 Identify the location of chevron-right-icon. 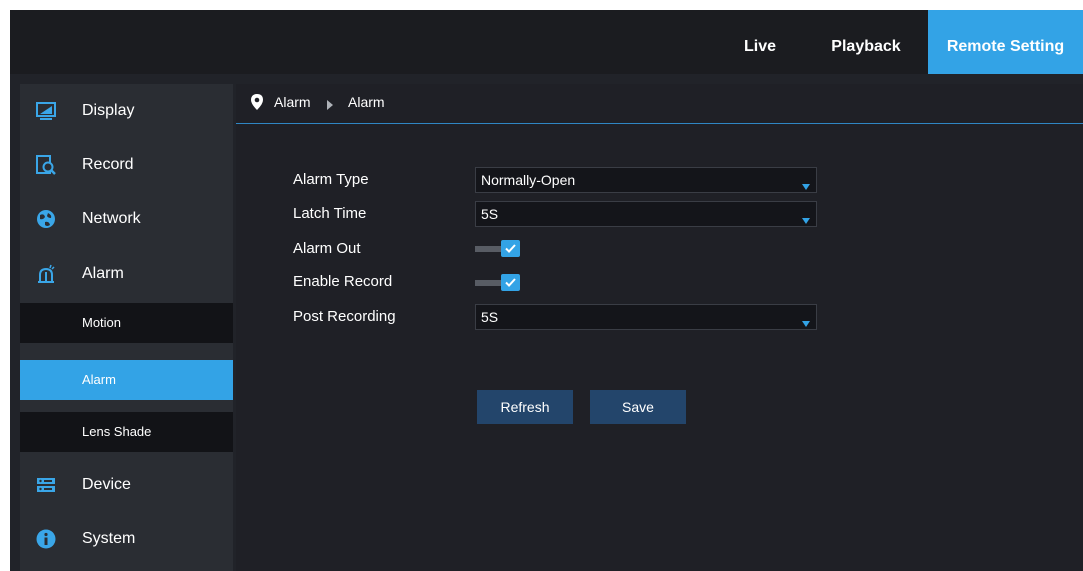
(330, 103).